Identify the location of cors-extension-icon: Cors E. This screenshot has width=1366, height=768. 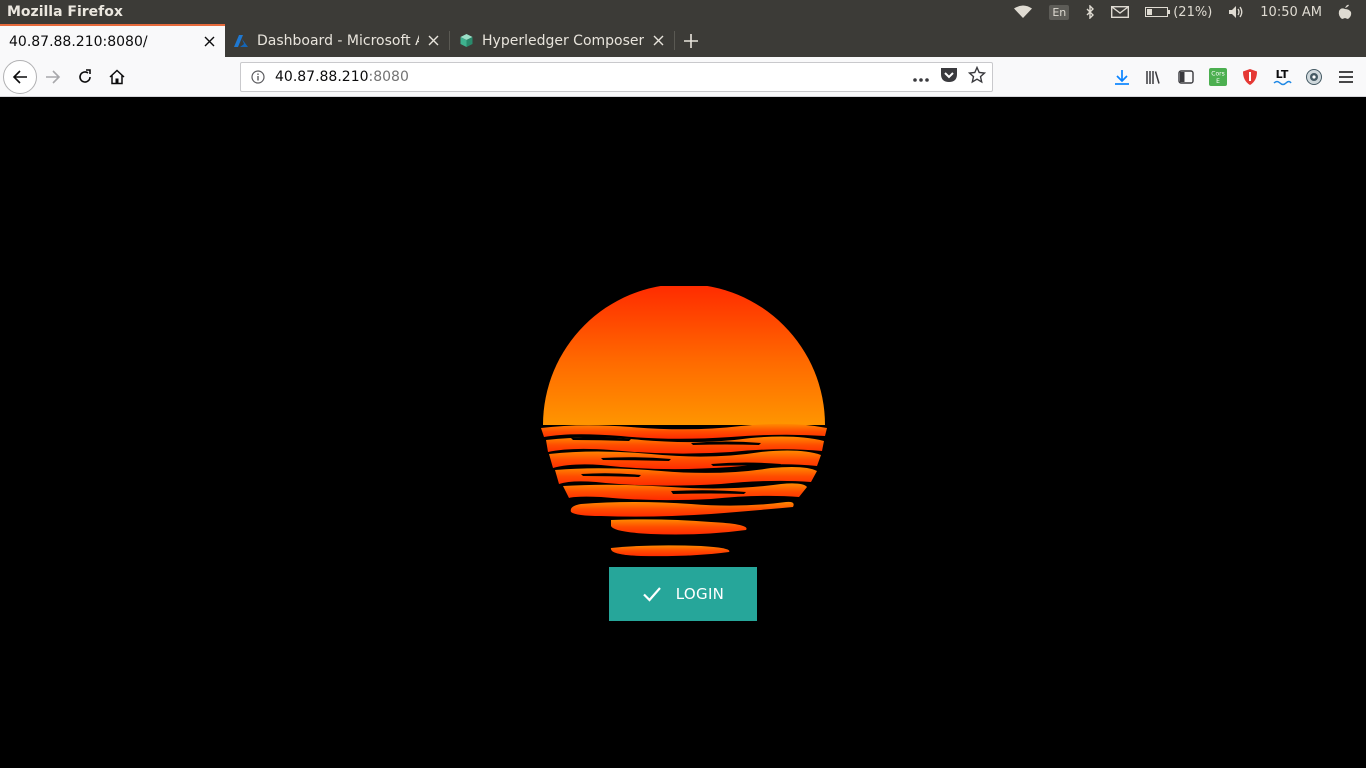
(1218, 77).